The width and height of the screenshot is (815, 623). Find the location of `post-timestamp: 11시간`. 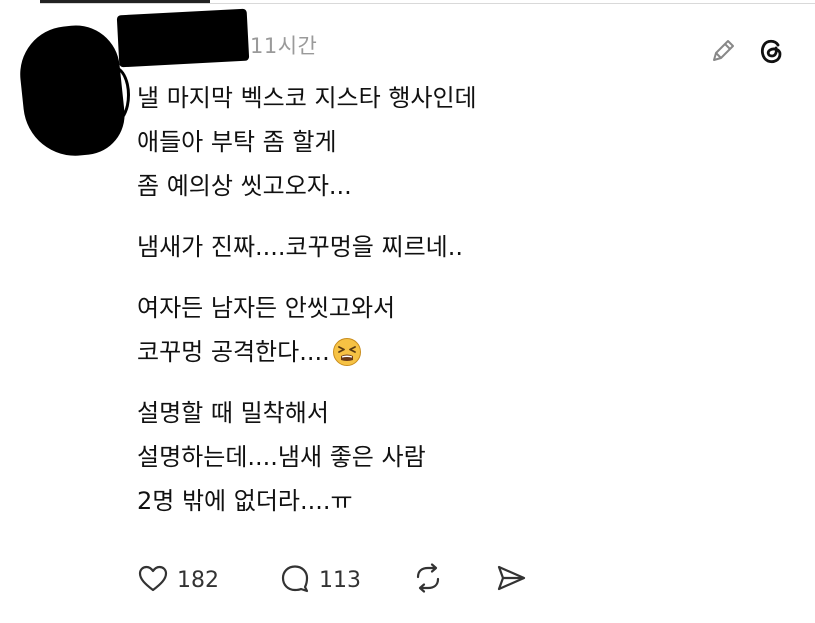

post-timestamp: 11시간 is located at coordinates (284, 46).